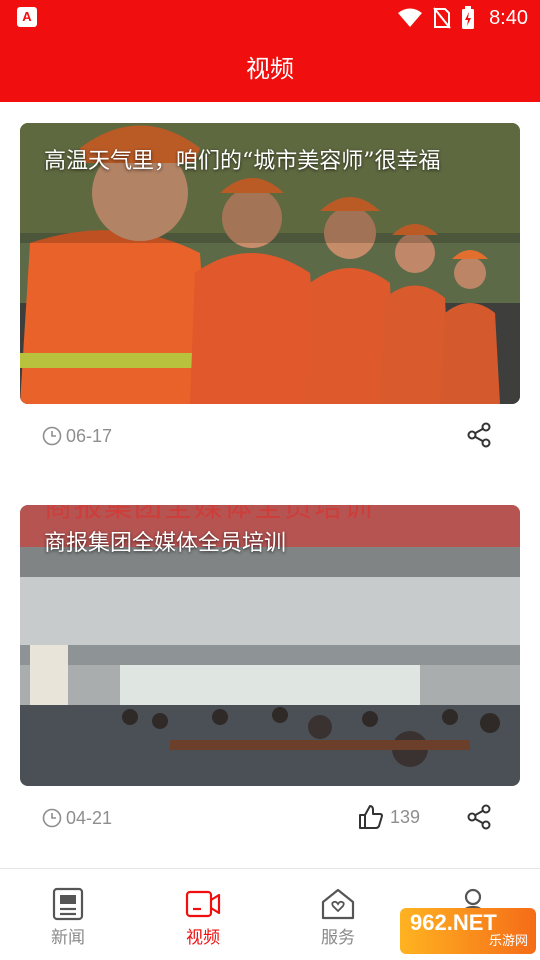 The height and width of the screenshot is (960, 540). Describe the element at coordinates (203, 904) in the screenshot. I see `video-icon` at that location.